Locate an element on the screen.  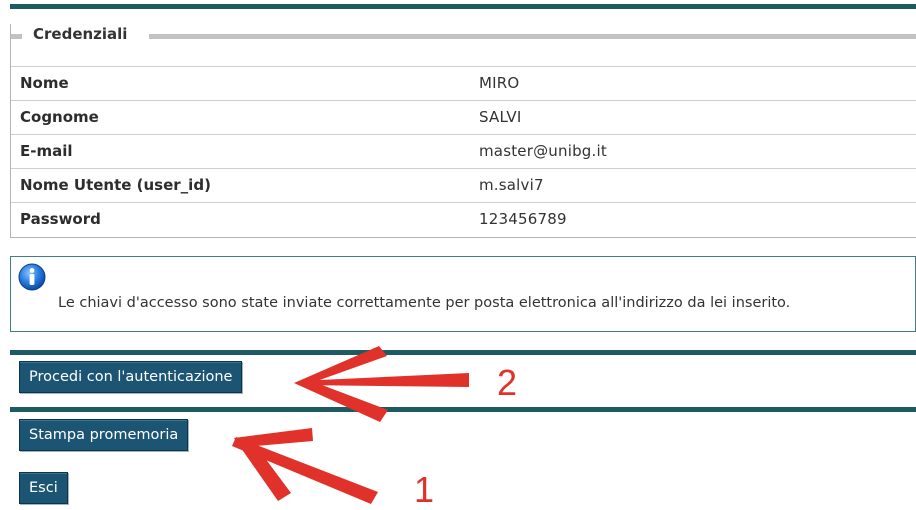
table-row: Nome MIRO is located at coordinates (463, 83).